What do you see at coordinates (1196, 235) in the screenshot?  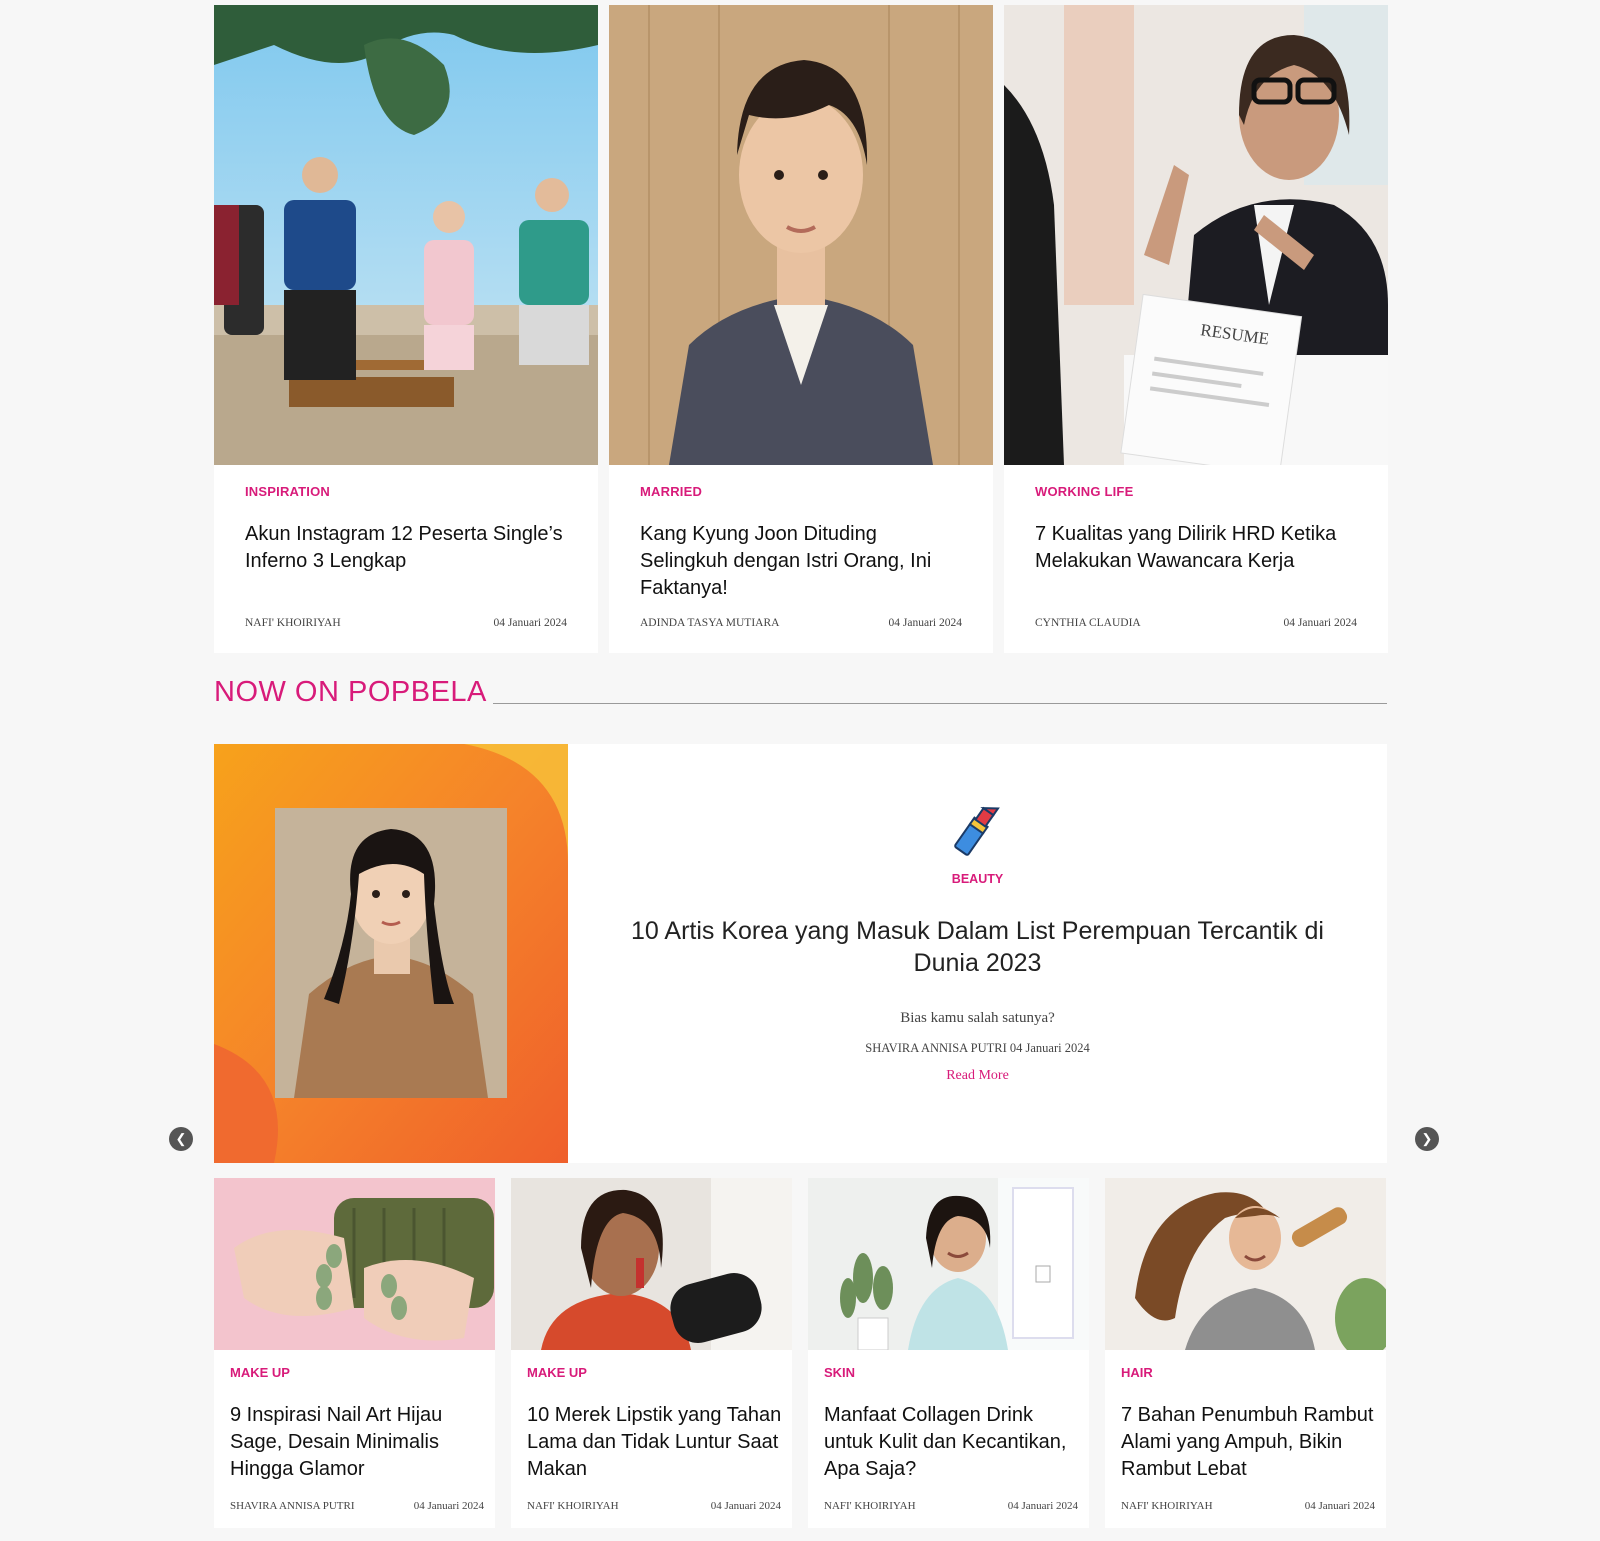 I see `article-image: RESUME` at bounding box center [1196, 235].